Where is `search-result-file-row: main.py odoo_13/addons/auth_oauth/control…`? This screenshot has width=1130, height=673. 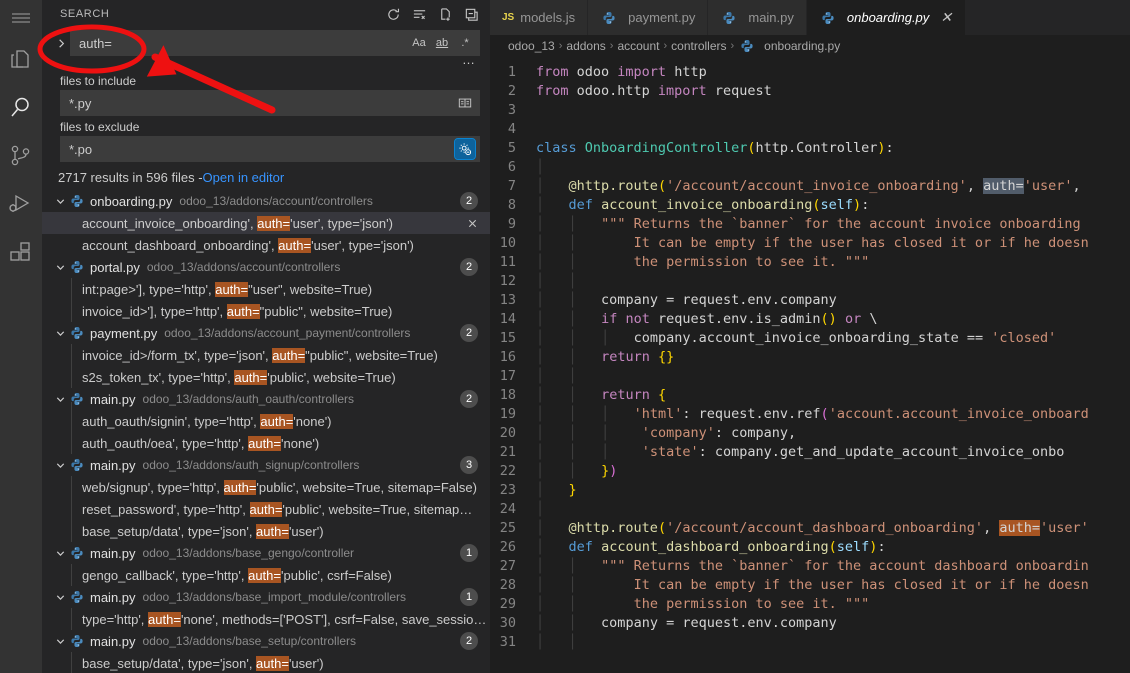
search-result-file-row: main.py odoo_13/addons/auth_oauth/control… is located at coordinates (266, 399).